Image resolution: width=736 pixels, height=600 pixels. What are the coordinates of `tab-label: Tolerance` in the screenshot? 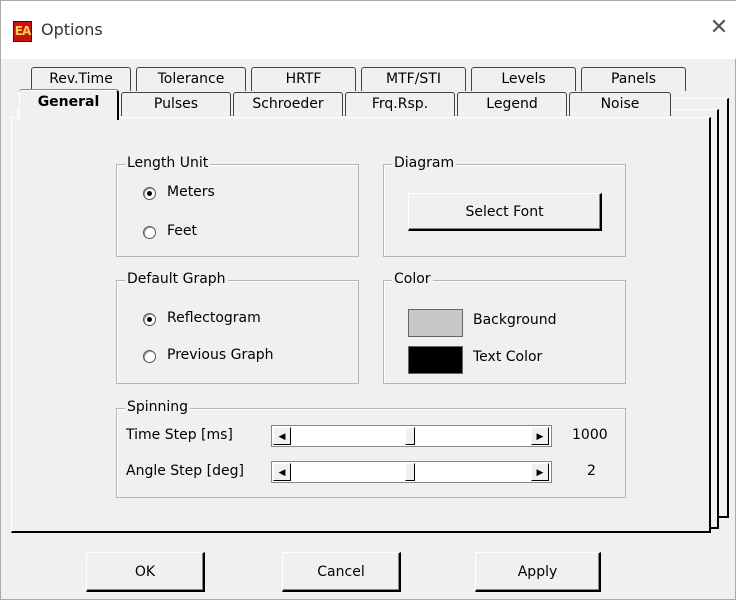 It's located at (191, 79).